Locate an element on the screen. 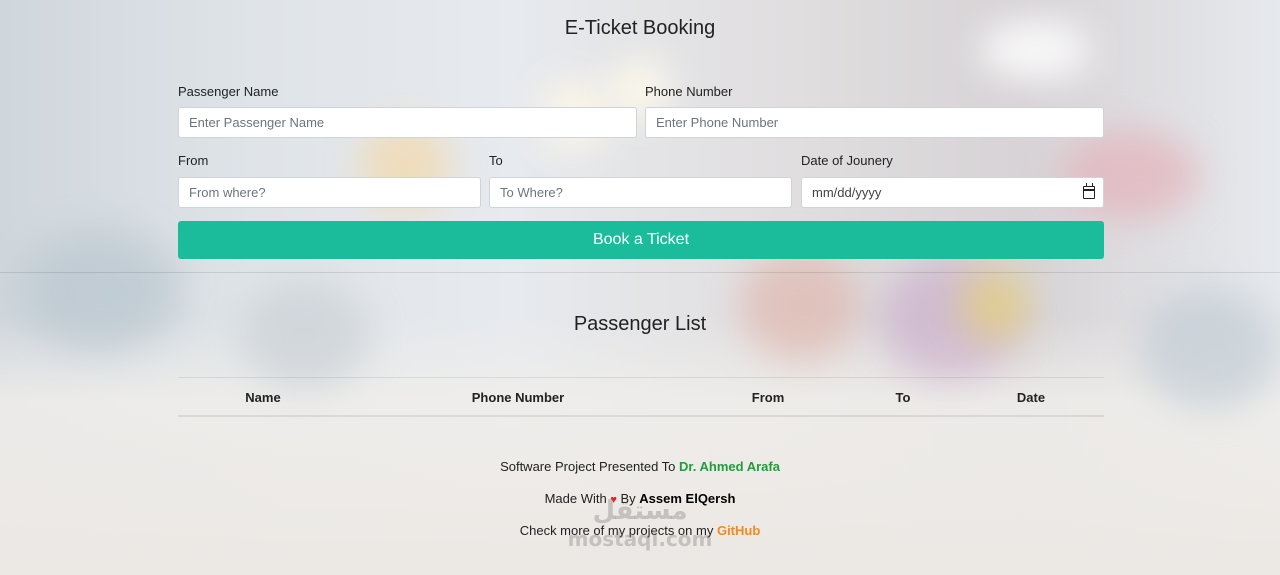  watermark-arabic: مستقل is located at coordinates (640, 511).